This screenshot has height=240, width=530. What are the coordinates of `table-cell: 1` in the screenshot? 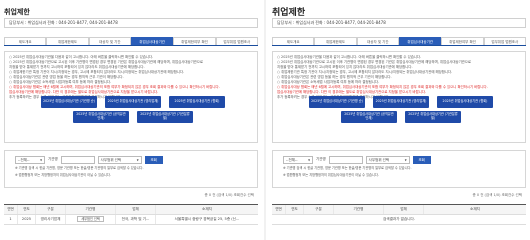 It's located at (11, 219).